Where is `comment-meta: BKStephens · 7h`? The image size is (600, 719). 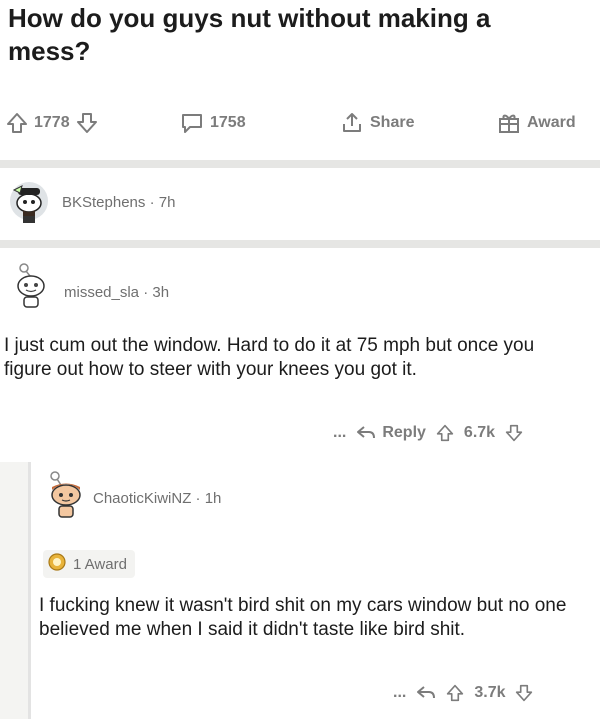 comment-meta: BKStephens · 7h is located at coordinates (118, 202).